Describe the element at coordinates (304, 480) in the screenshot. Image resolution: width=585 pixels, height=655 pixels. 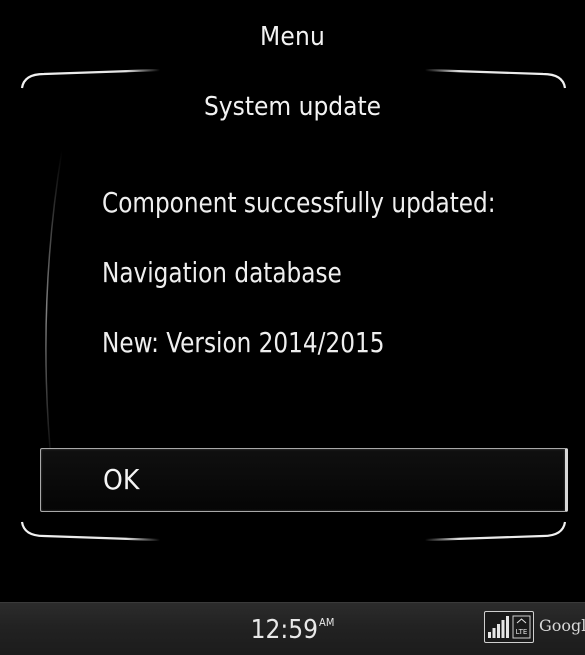
I see `ok-button: OK` at that location.